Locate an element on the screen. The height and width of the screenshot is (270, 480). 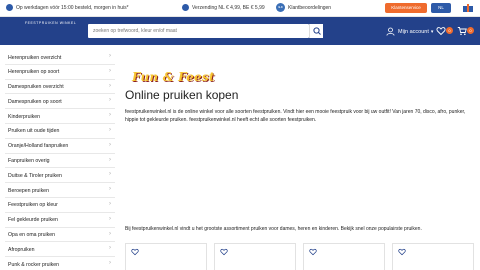
sidebar-item: Feestpruiken op kleur › is located at coordinates (60, 205).